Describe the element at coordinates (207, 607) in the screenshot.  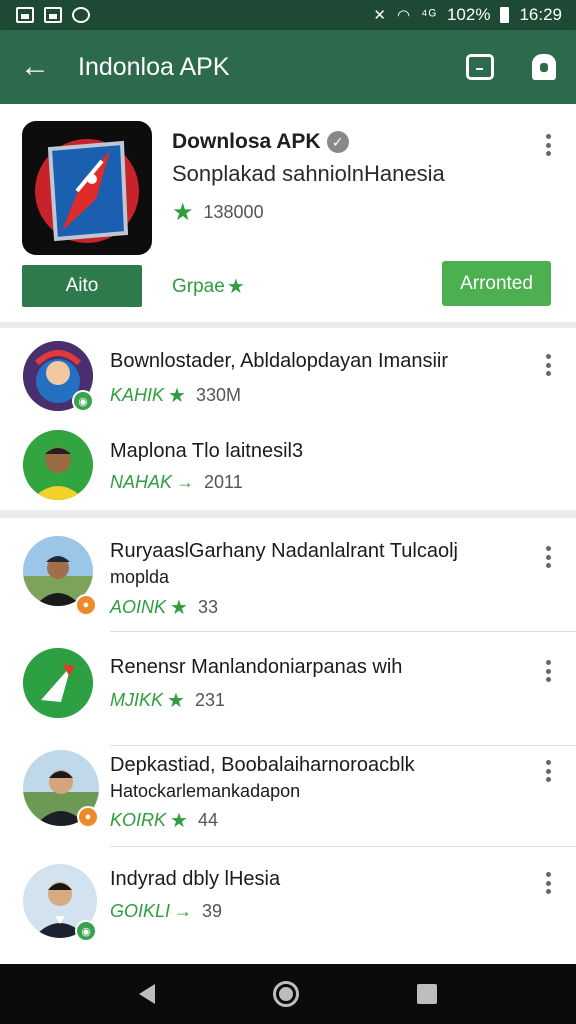
I see `list-item-count: 33` at that location.